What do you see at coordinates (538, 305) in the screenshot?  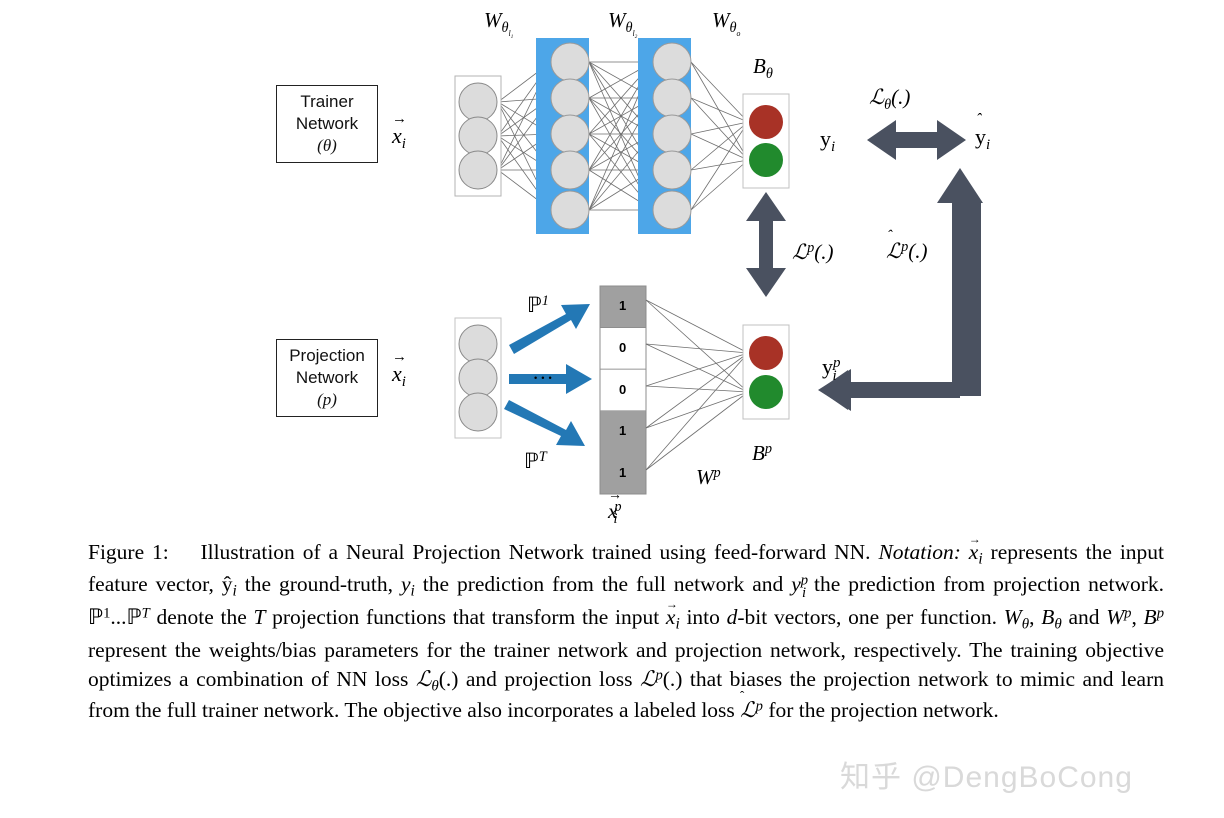 I see `label-projection-fn-first: ℙ1` at bounding box center [538, 305].